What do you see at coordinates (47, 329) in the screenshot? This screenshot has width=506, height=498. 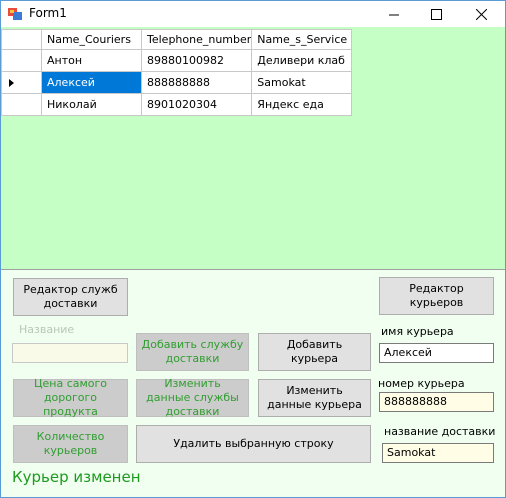 I see `name-label: Название` at bounding box center [47, 329].